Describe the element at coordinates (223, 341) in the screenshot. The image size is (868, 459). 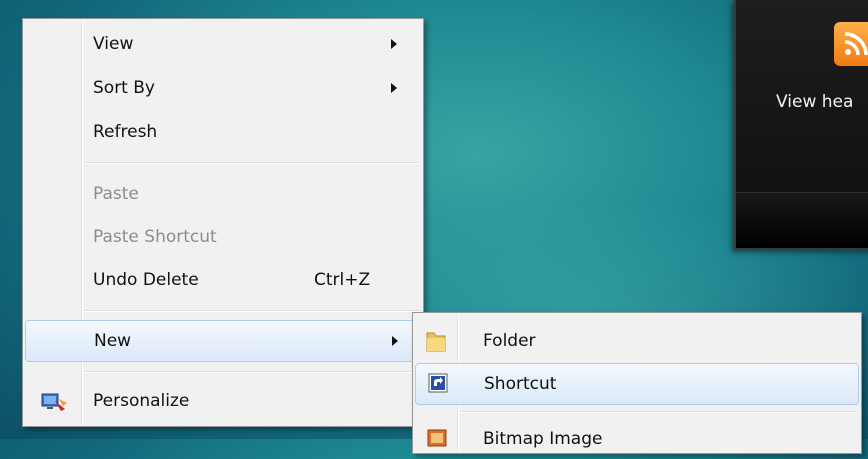
I see `menu-item-new: New` at that location.